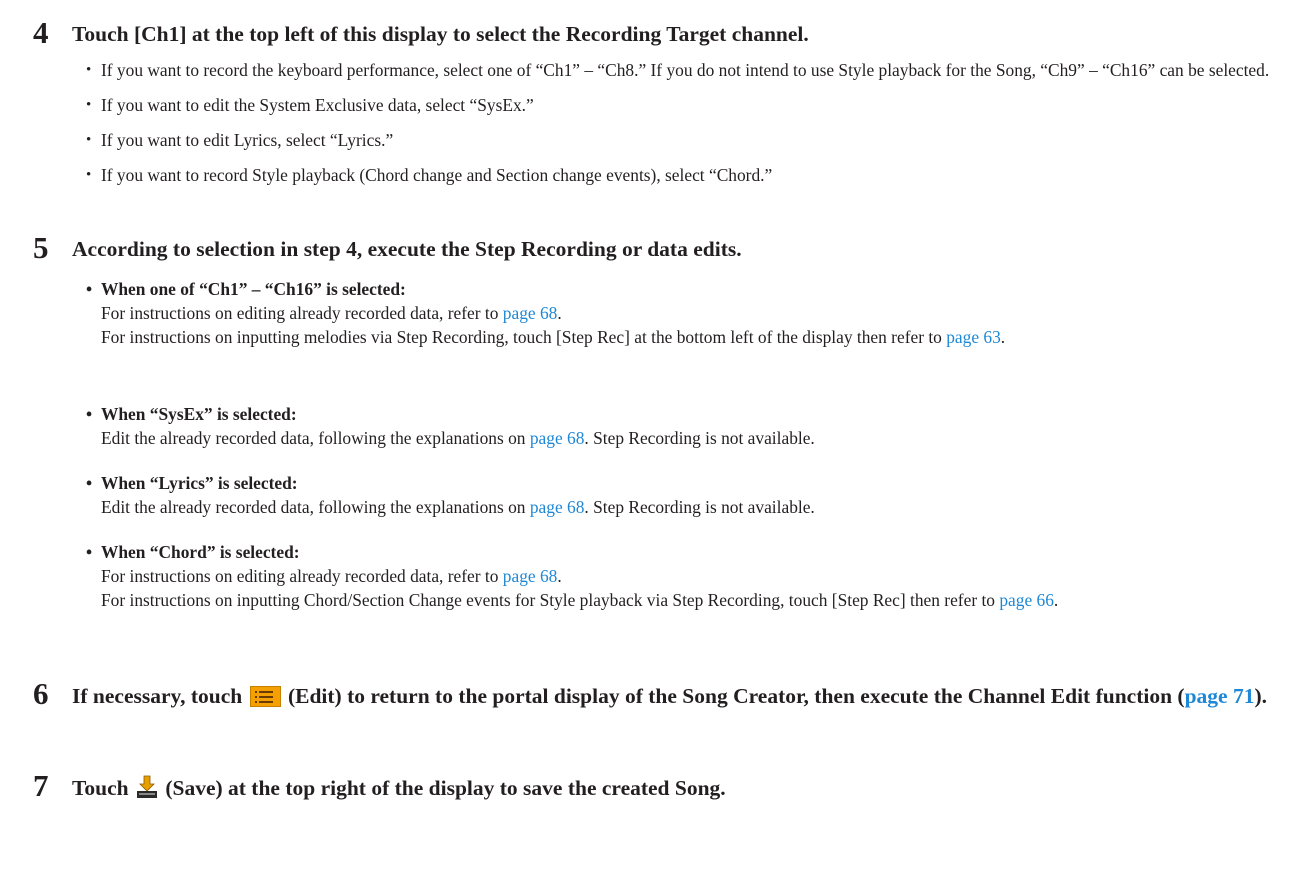  I want to click on page-link: page 71, so click(1220, 696).